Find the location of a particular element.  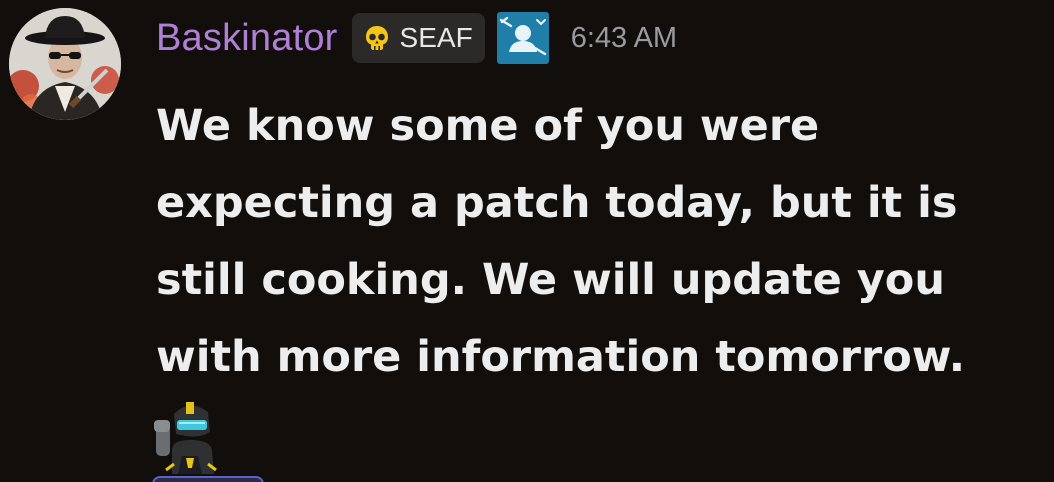

skull-icon is located at coordinates (376, 38).